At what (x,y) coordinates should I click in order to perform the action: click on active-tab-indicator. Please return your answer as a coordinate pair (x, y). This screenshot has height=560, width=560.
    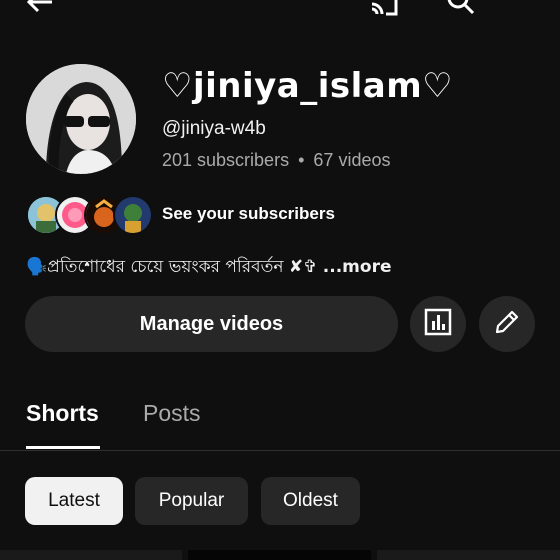
    Looking at the image, I should click on (63, 447).